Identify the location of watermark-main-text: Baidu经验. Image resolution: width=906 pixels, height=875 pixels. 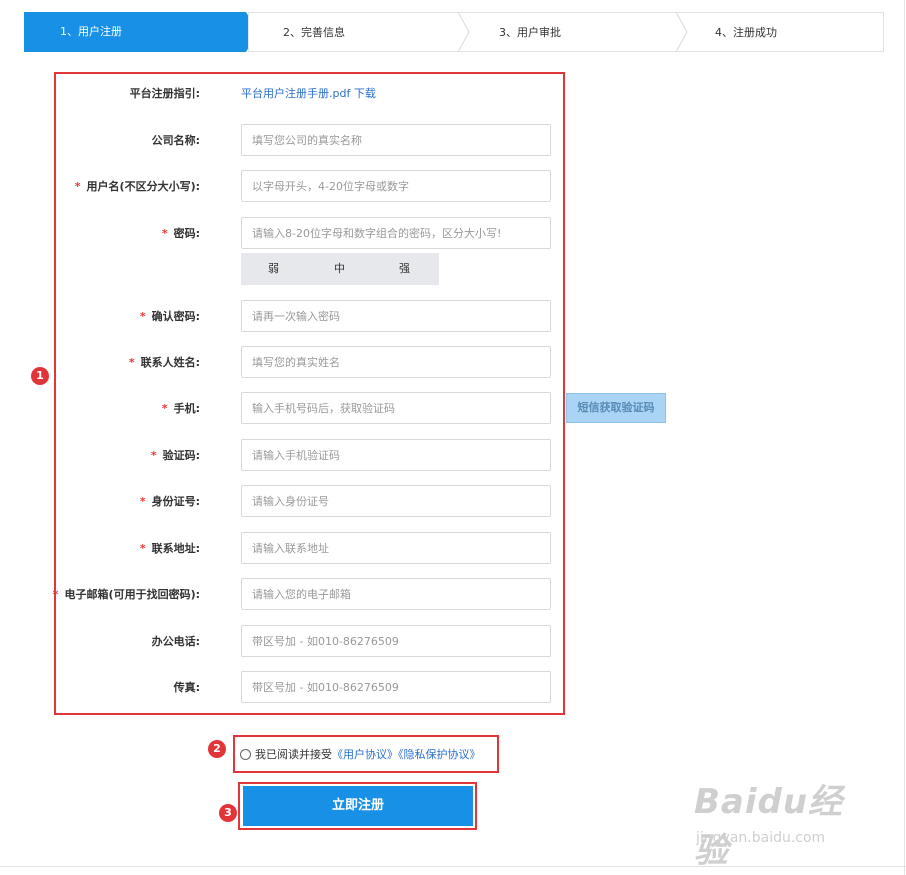
(769, 826).